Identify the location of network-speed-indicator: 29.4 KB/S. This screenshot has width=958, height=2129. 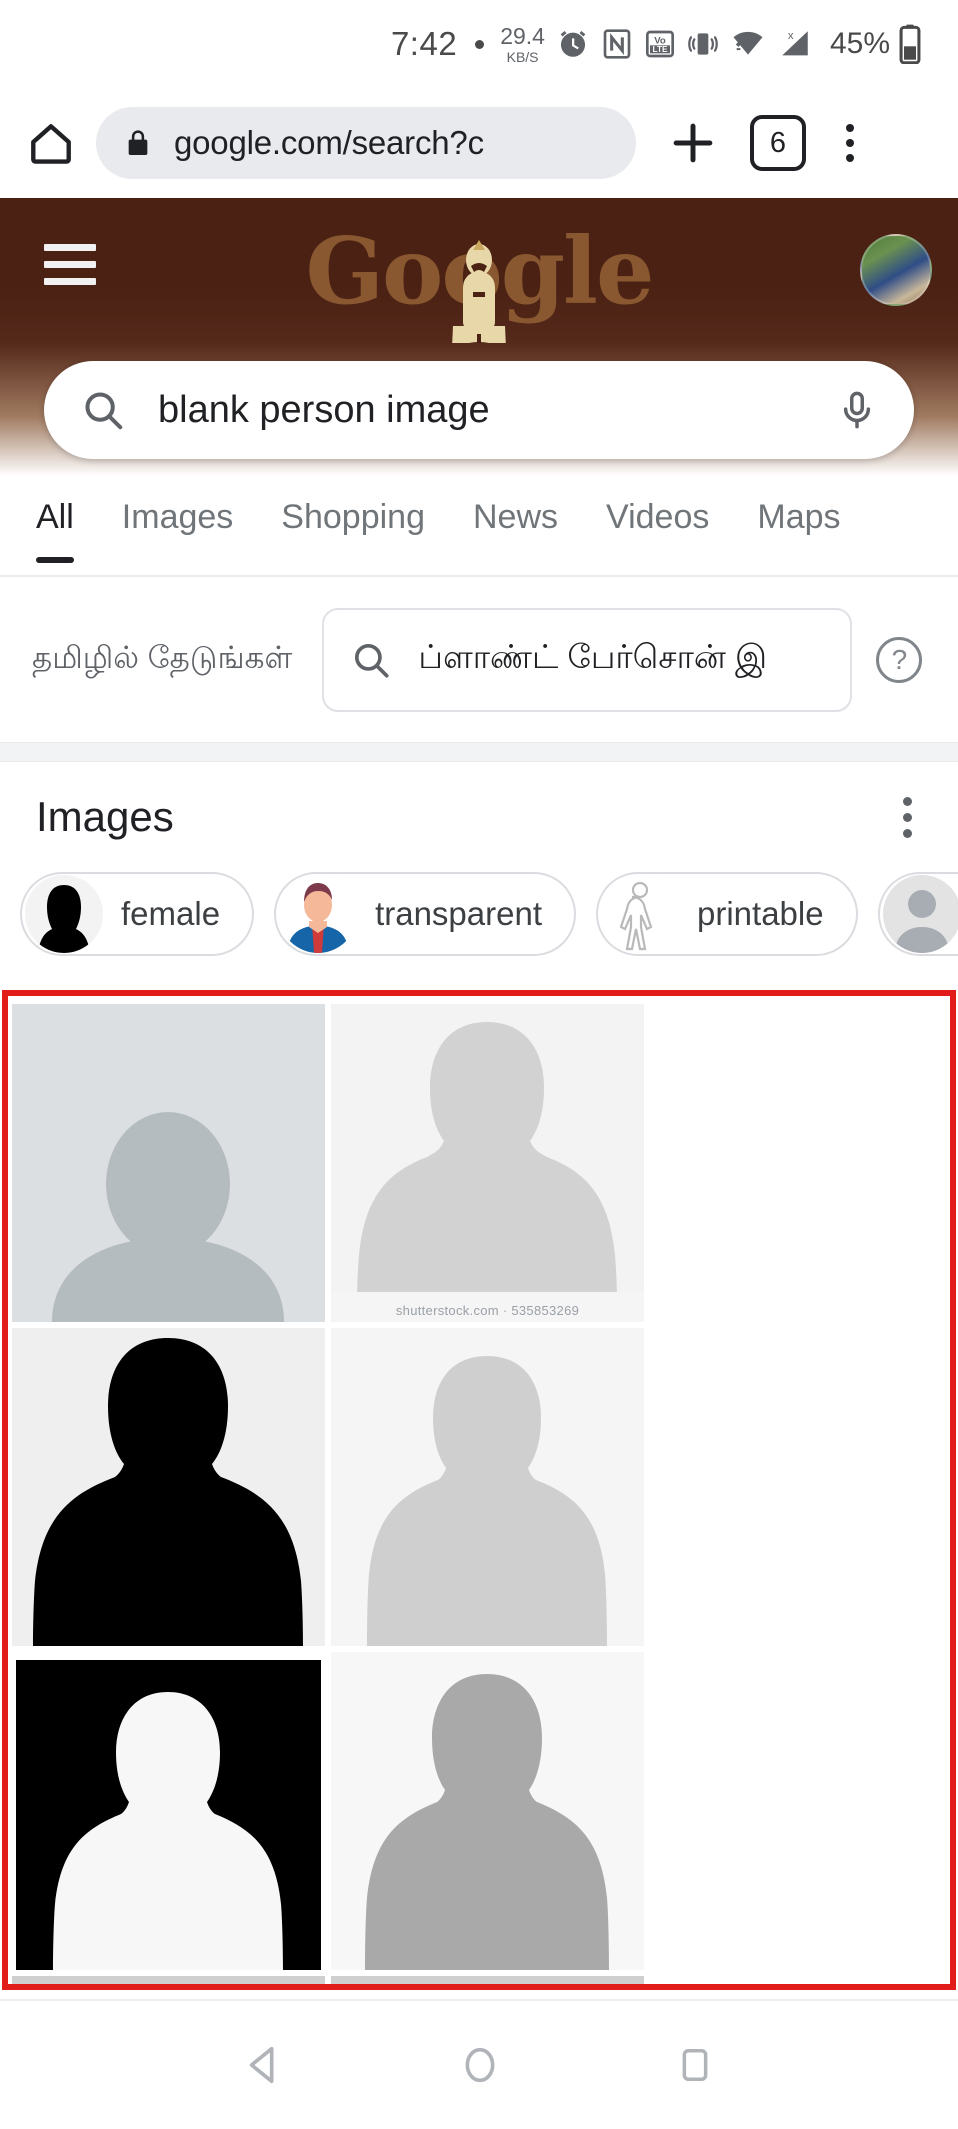
(522, 43).